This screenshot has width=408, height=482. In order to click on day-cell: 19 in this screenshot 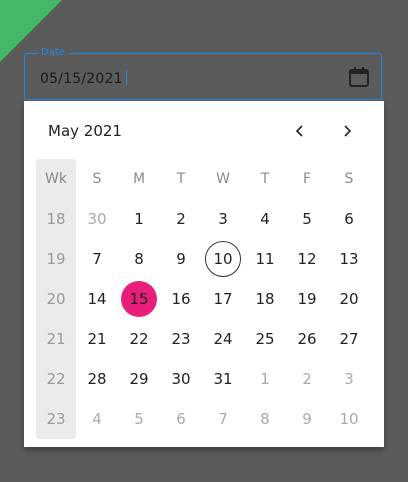, I will do `click(307, 299)`.